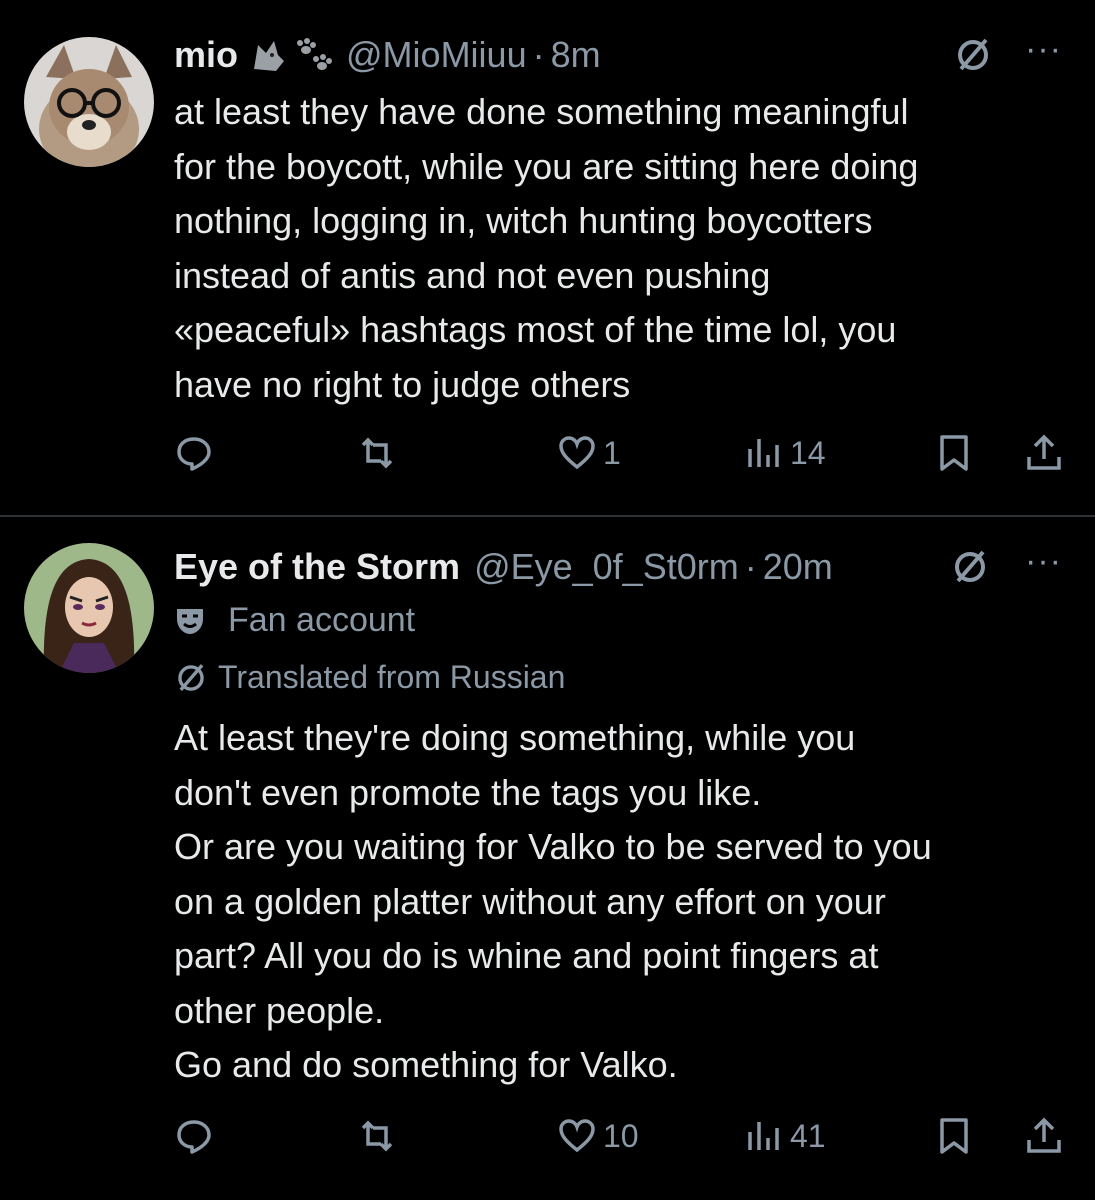 The image size is (1095, 1200). I want to click on avatar-dog-image, so click(89, 102).